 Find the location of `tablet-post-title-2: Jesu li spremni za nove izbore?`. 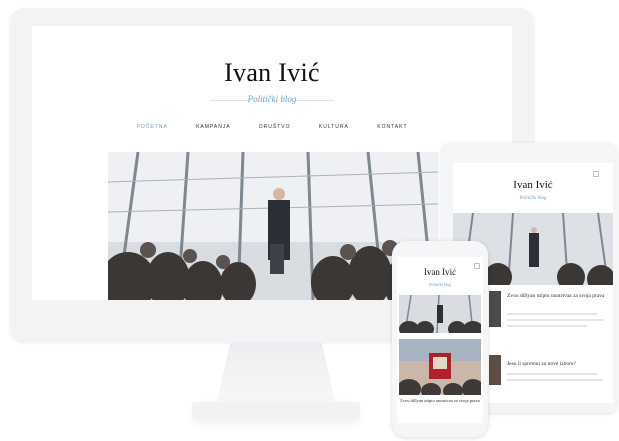

tablet-post-title-2: Jesu li spremni za nove izbore? is located at coordinates (557, 364).